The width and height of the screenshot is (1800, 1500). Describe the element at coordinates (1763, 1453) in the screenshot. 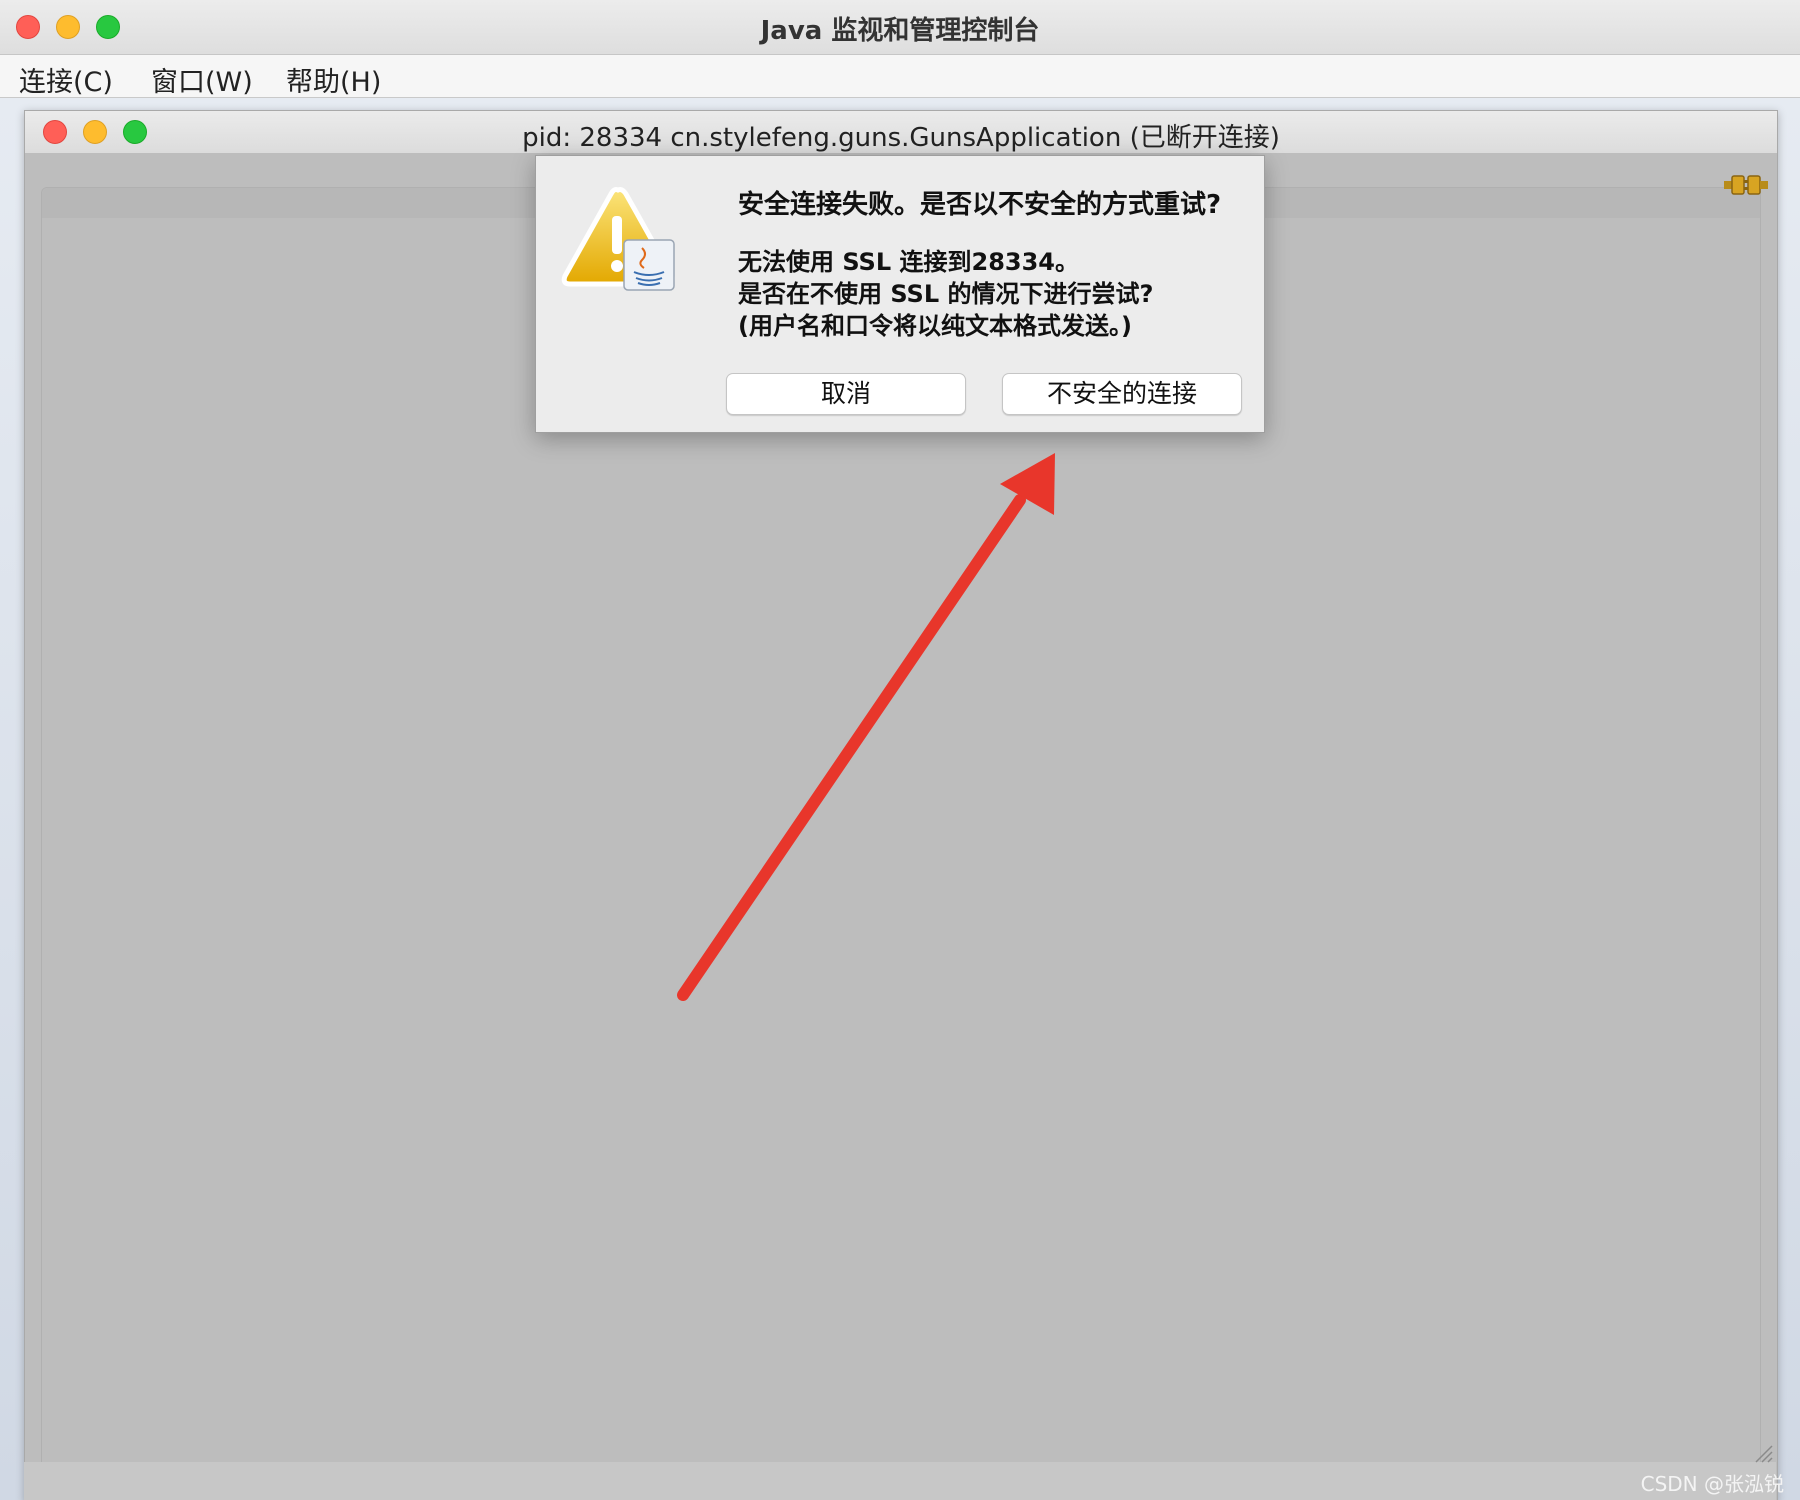

I see `resize-grip-icon` at that location.